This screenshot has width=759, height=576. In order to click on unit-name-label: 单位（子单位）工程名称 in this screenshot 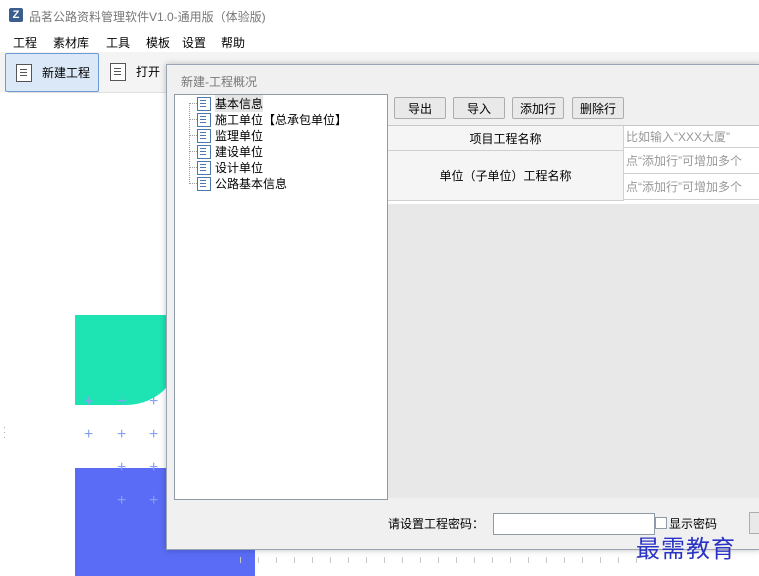, I will do `click(506, 176)`.